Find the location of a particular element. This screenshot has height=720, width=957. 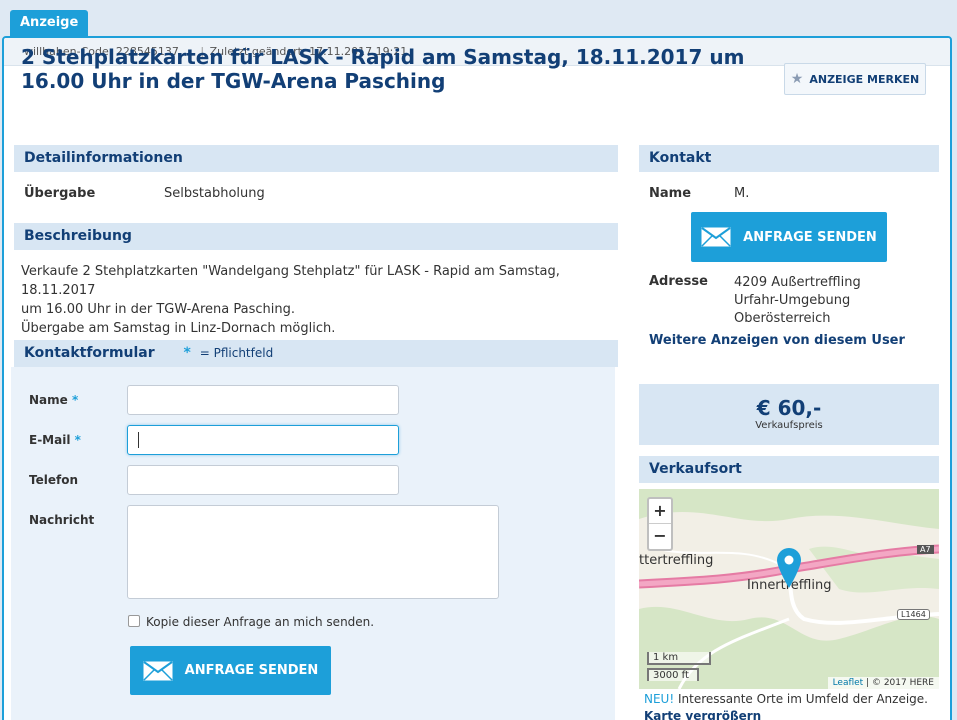

description-line: um 16.00 Uhr in der TGW-Arena Pasching. is located at coordinates (158, 309).